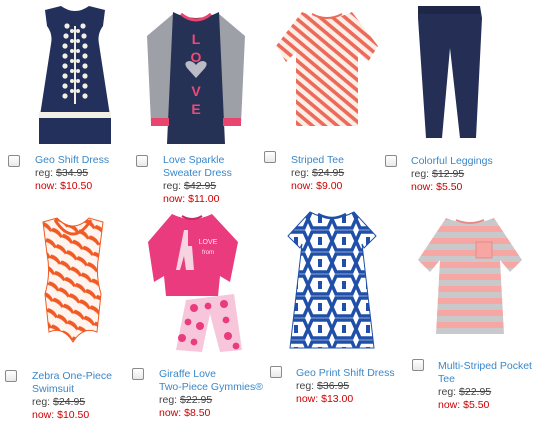 Image resolution: width=538 pixels, height=423 pixels. I want to click on product-image-striped-tee, so click(327, 69).